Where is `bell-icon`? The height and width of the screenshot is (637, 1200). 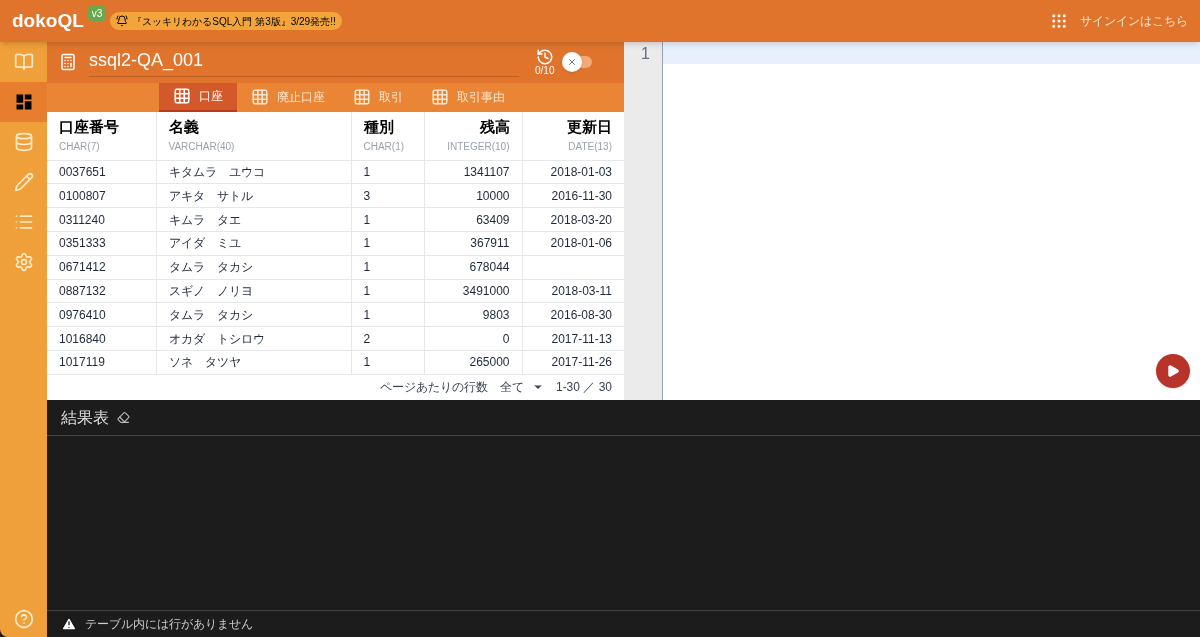
bell-icon is located at coordinates (122, 21).